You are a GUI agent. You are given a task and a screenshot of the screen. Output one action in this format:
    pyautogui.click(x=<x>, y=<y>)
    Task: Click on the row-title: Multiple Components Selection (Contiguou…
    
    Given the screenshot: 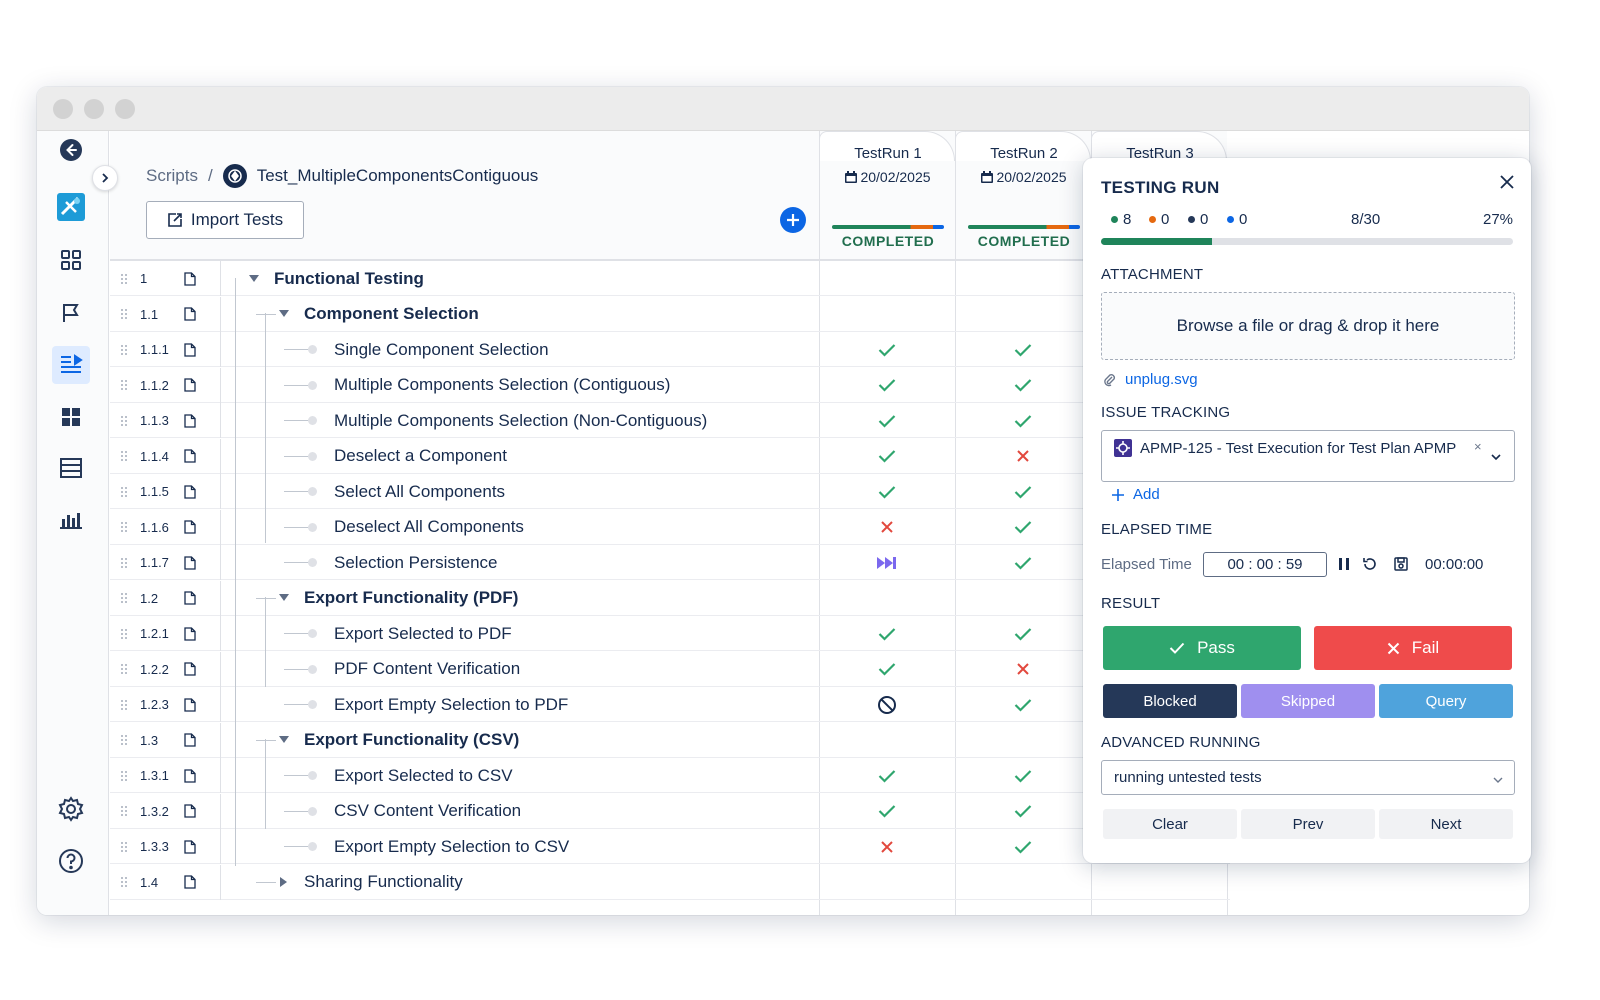 What is the action you would take?
    pyautogui.click(x=502, y=385)
    